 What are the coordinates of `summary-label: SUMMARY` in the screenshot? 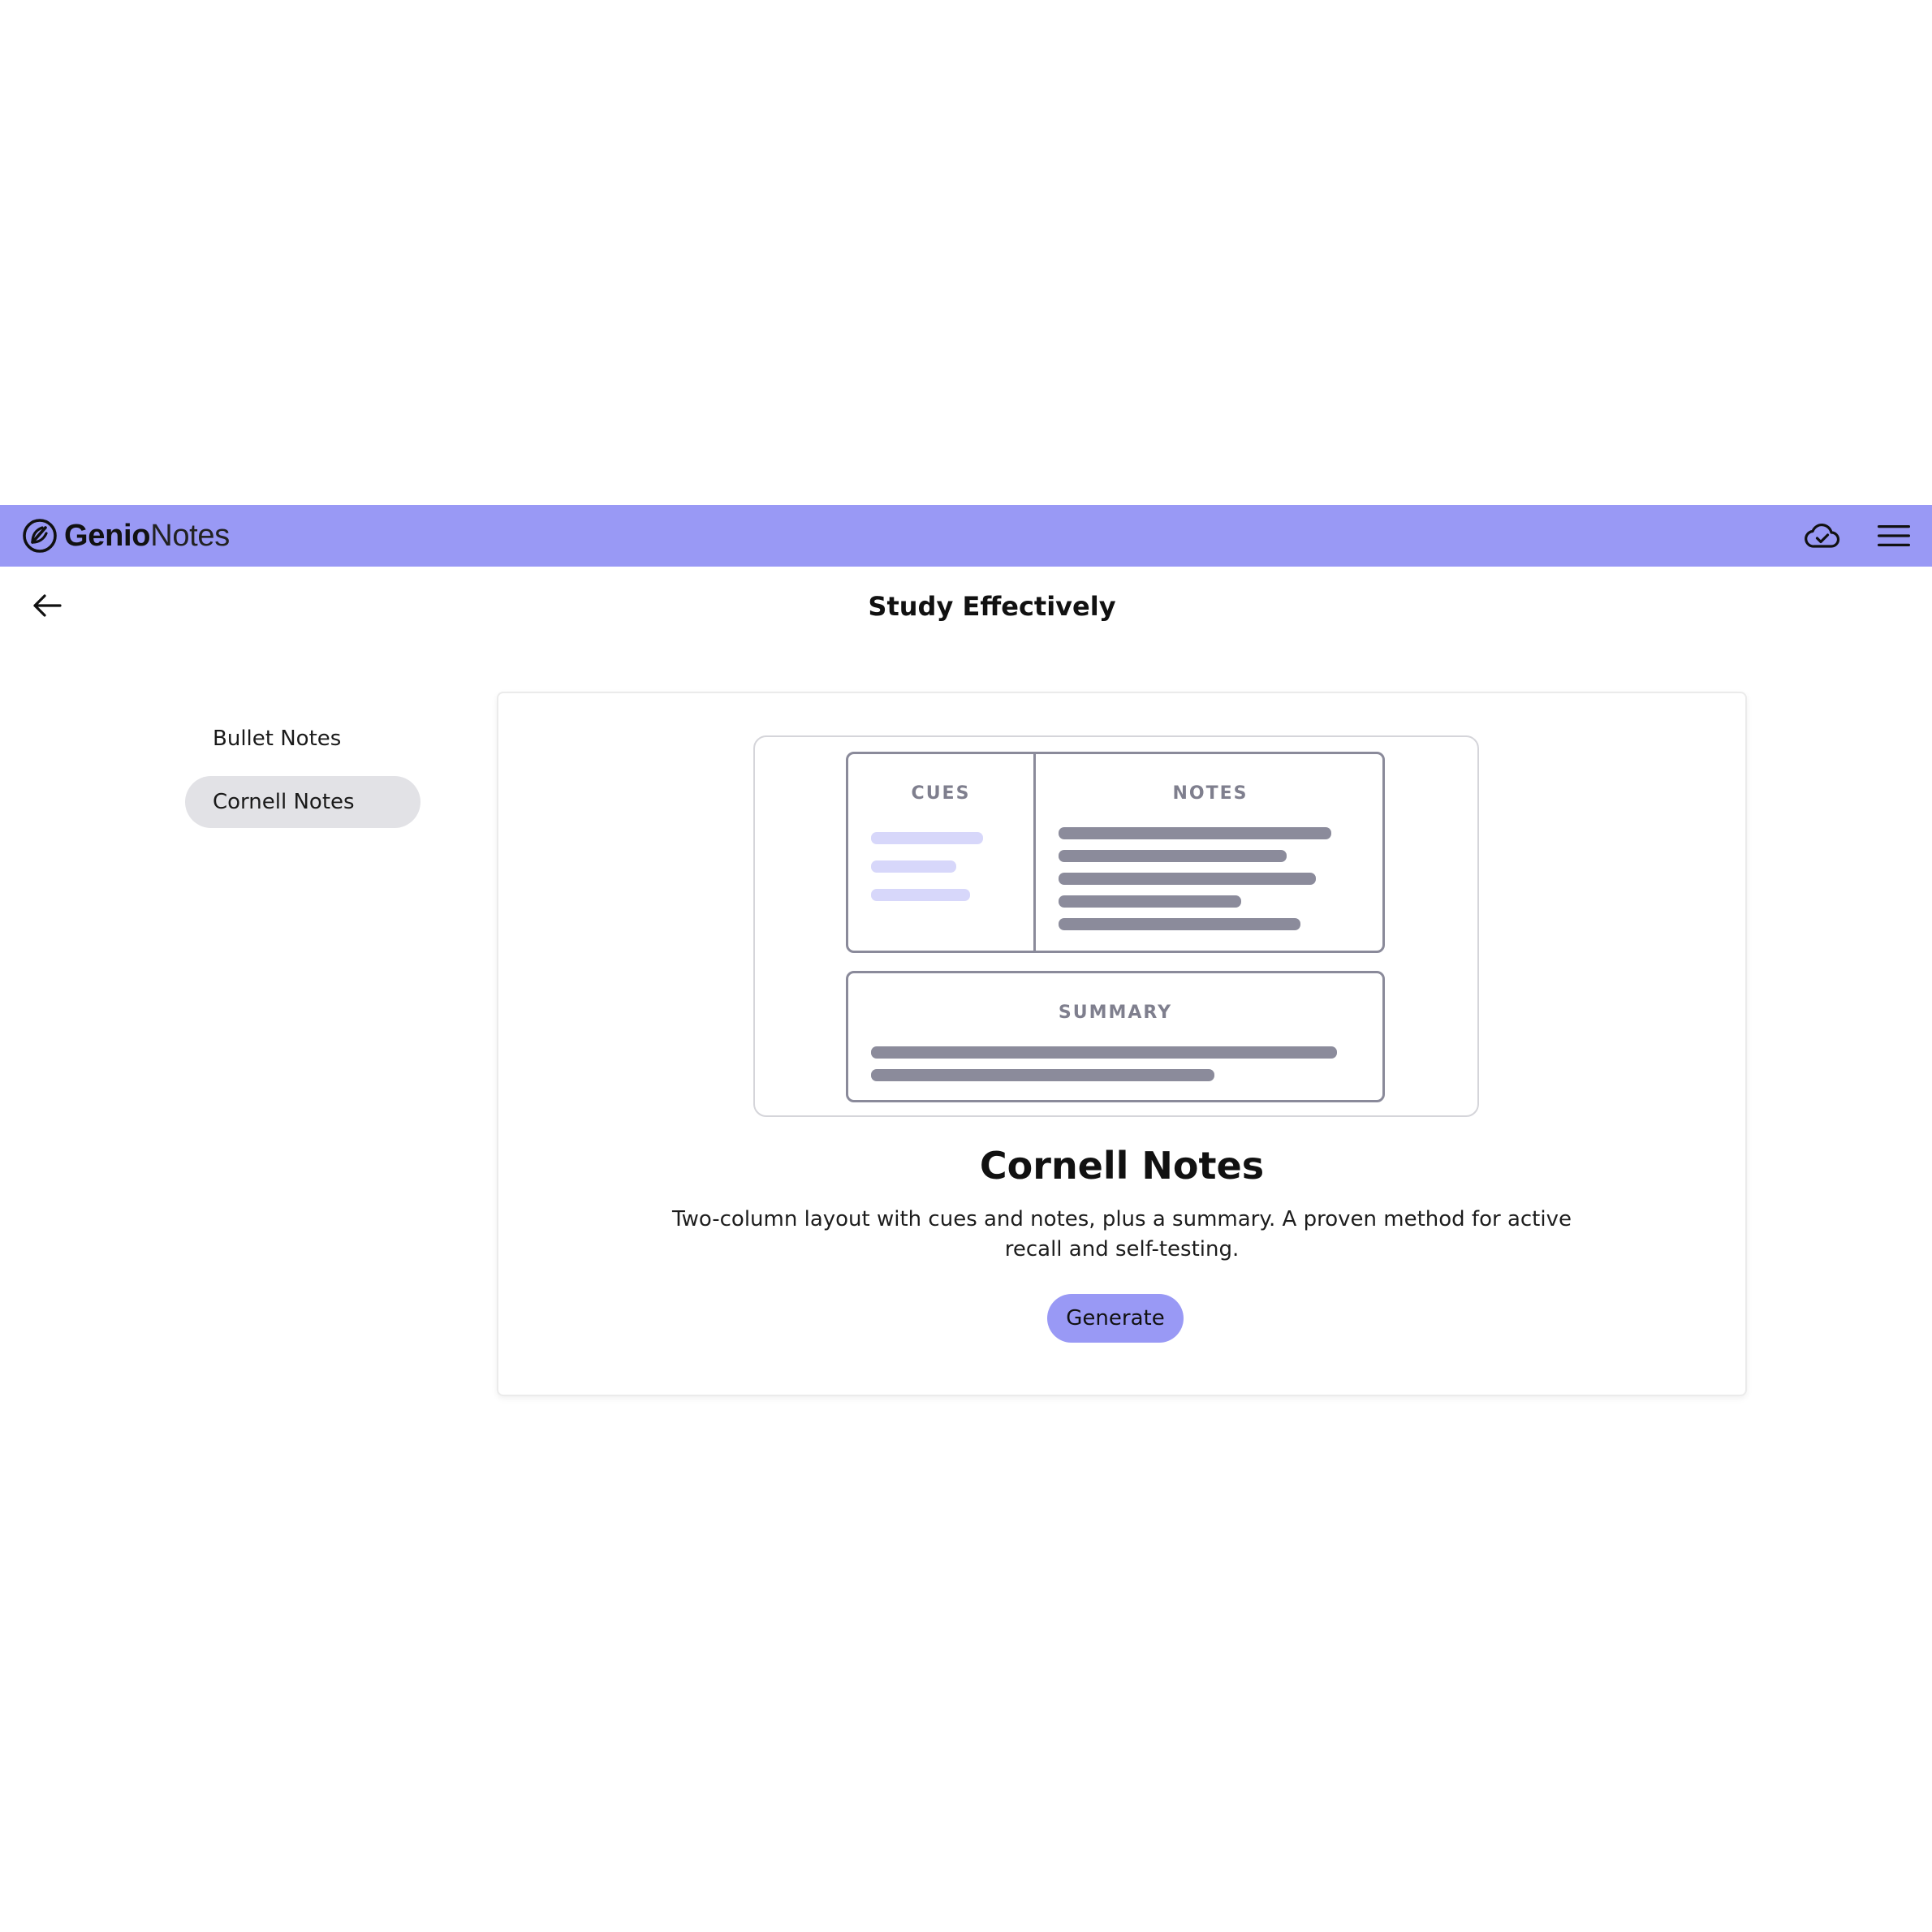 It's located at (1115, 1013).